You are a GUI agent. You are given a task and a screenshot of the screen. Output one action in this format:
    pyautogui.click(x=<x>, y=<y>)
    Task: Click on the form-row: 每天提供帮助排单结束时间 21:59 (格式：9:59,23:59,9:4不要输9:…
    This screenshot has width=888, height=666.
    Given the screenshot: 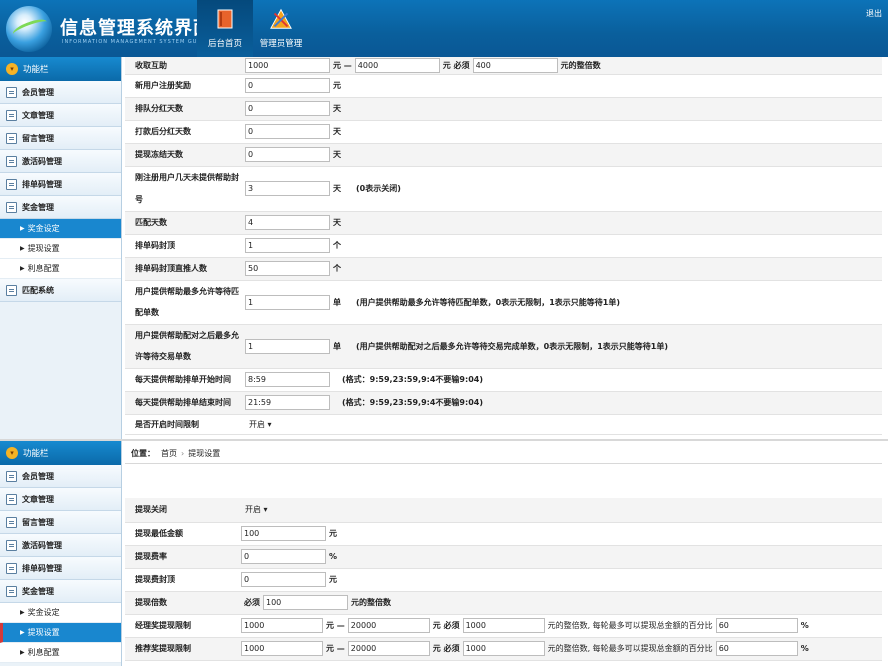 What is the action you would take?
    pyautogui.click(x=503, y=403)
    